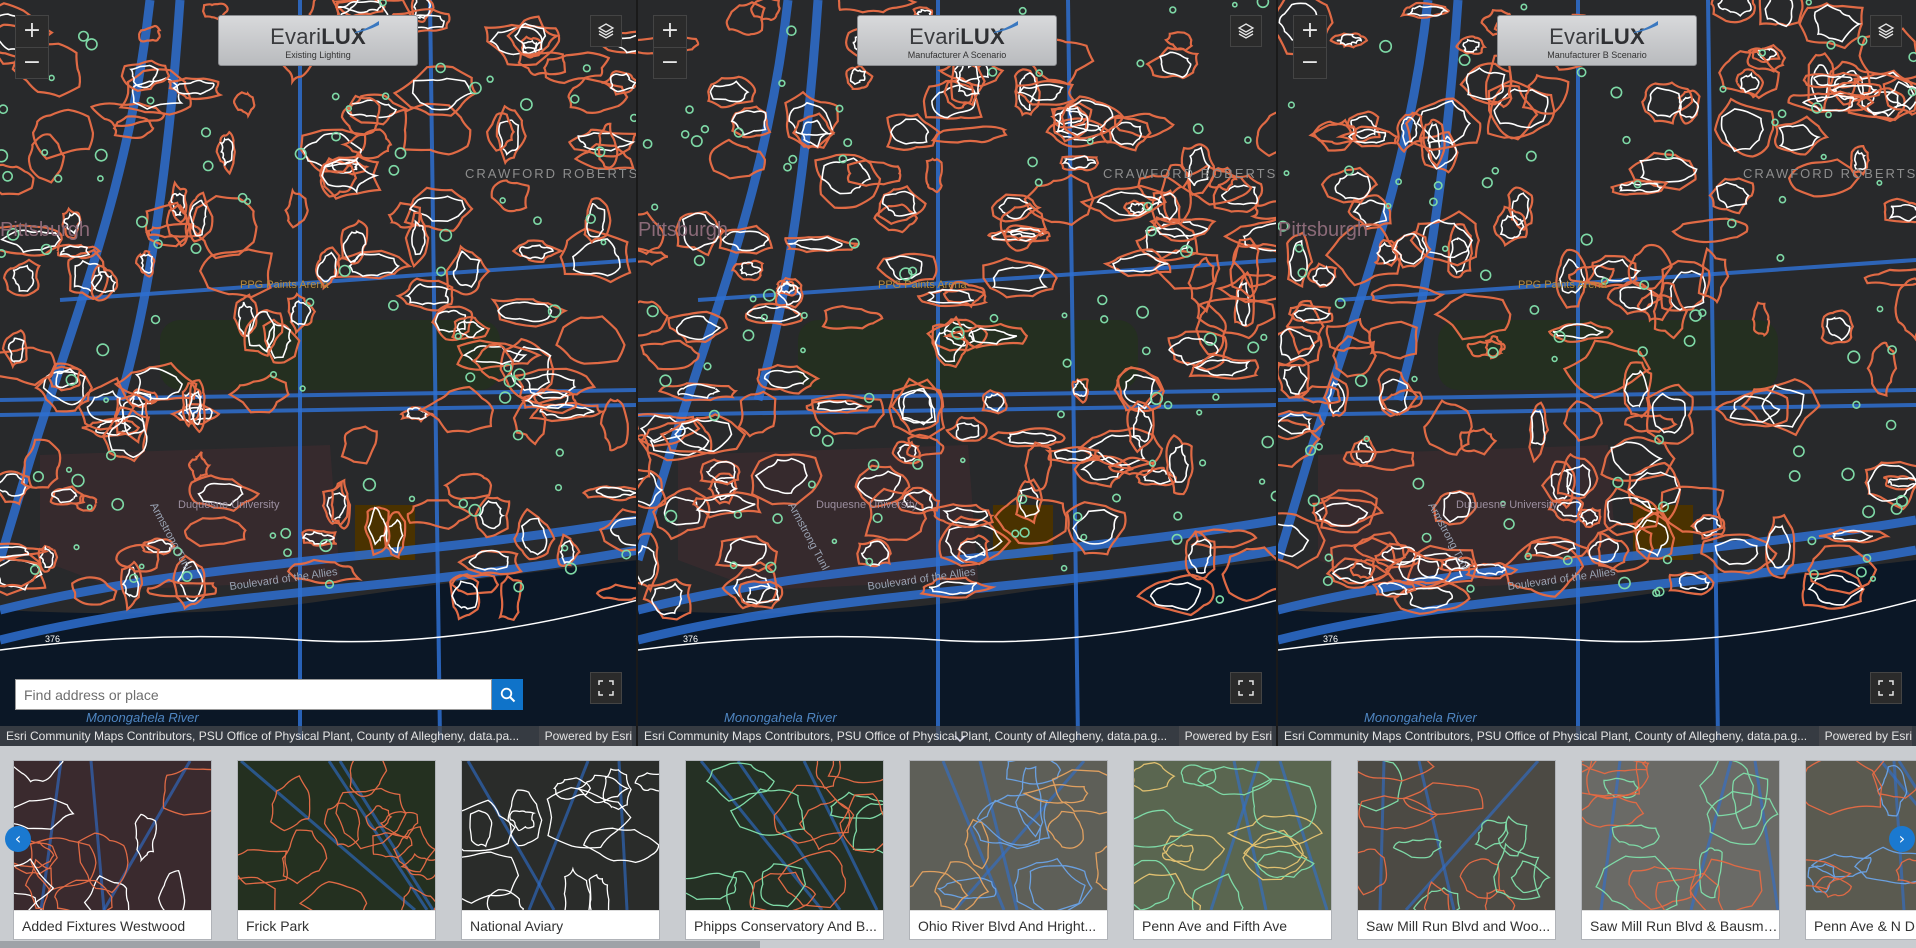 The height and width of the screenshot is (948, 1916). I want to click on evarilux-logo: EvariLUX Existing Lighting, so click(318, 40).